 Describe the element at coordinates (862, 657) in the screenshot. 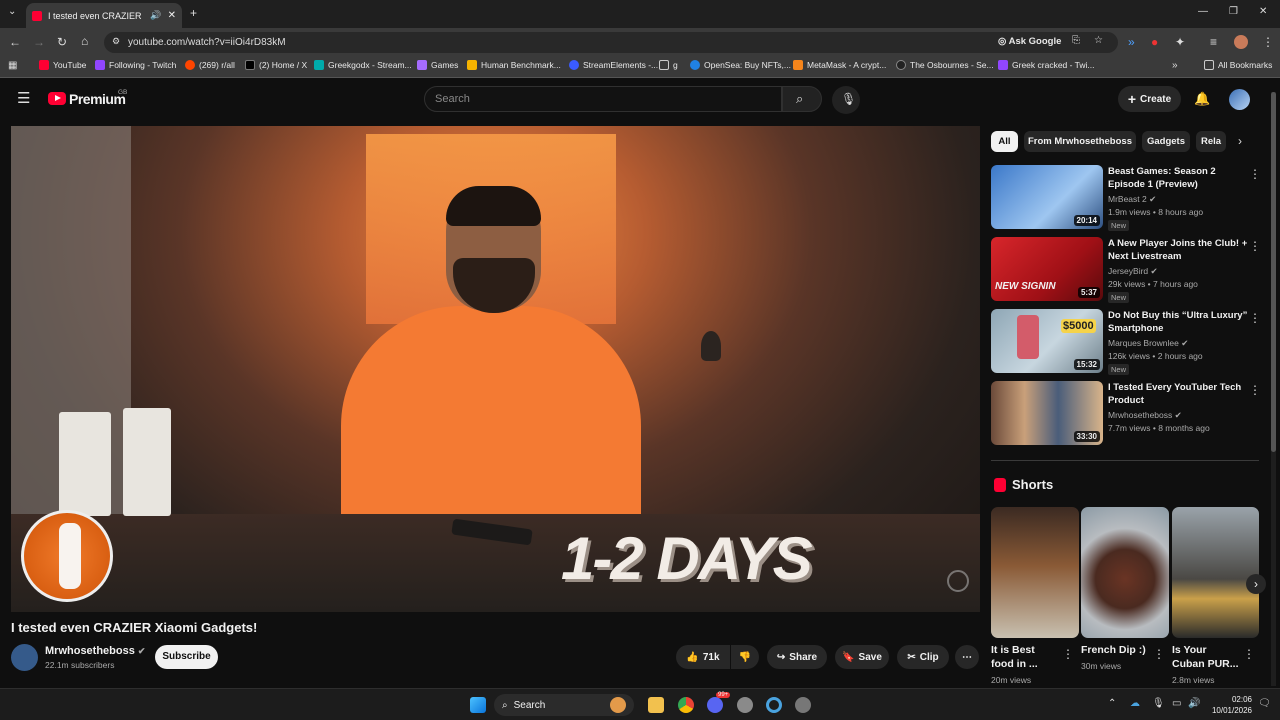

I see `save-button: 🔖 Save` at that location.